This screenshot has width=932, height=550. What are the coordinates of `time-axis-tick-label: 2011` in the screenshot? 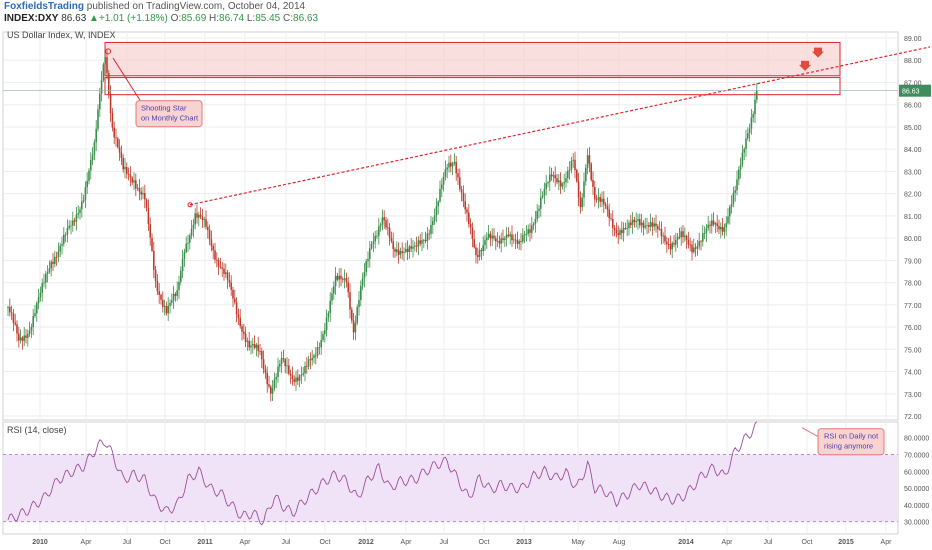 It's located at (204, 542).